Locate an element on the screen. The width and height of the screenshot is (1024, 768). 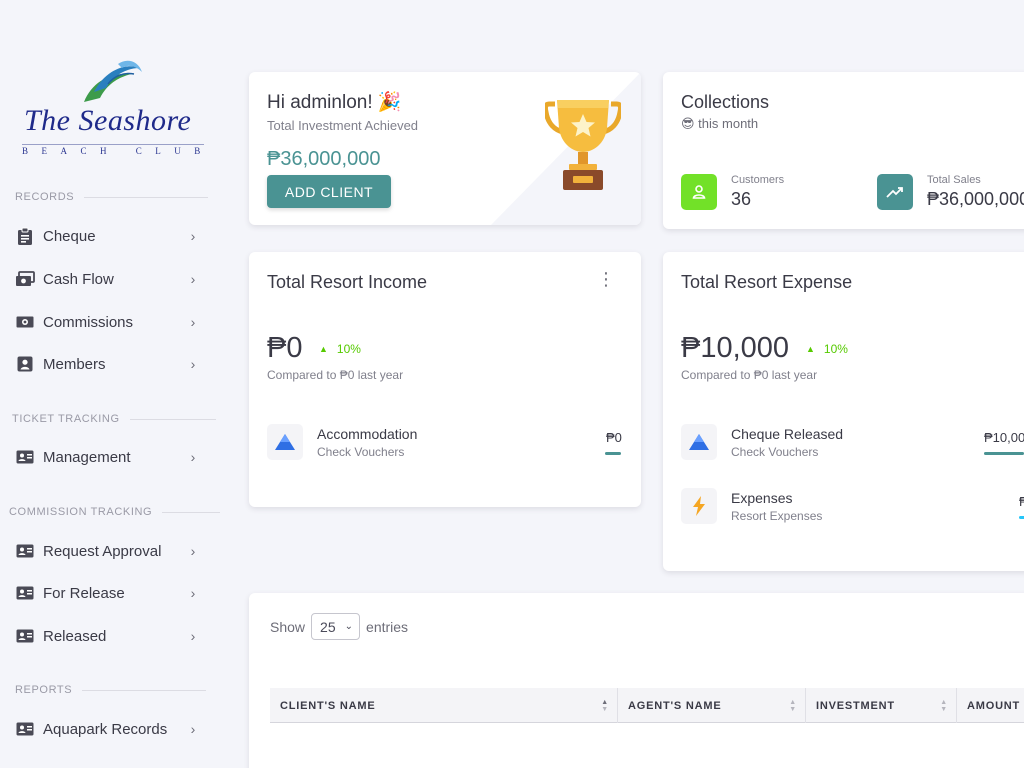
row-subtitle: Resort Expenses is located at coordinates (777, 515).